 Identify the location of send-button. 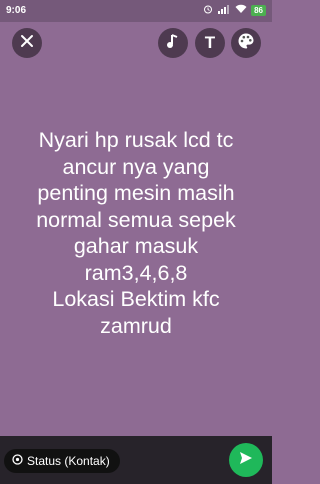
(246, 460).